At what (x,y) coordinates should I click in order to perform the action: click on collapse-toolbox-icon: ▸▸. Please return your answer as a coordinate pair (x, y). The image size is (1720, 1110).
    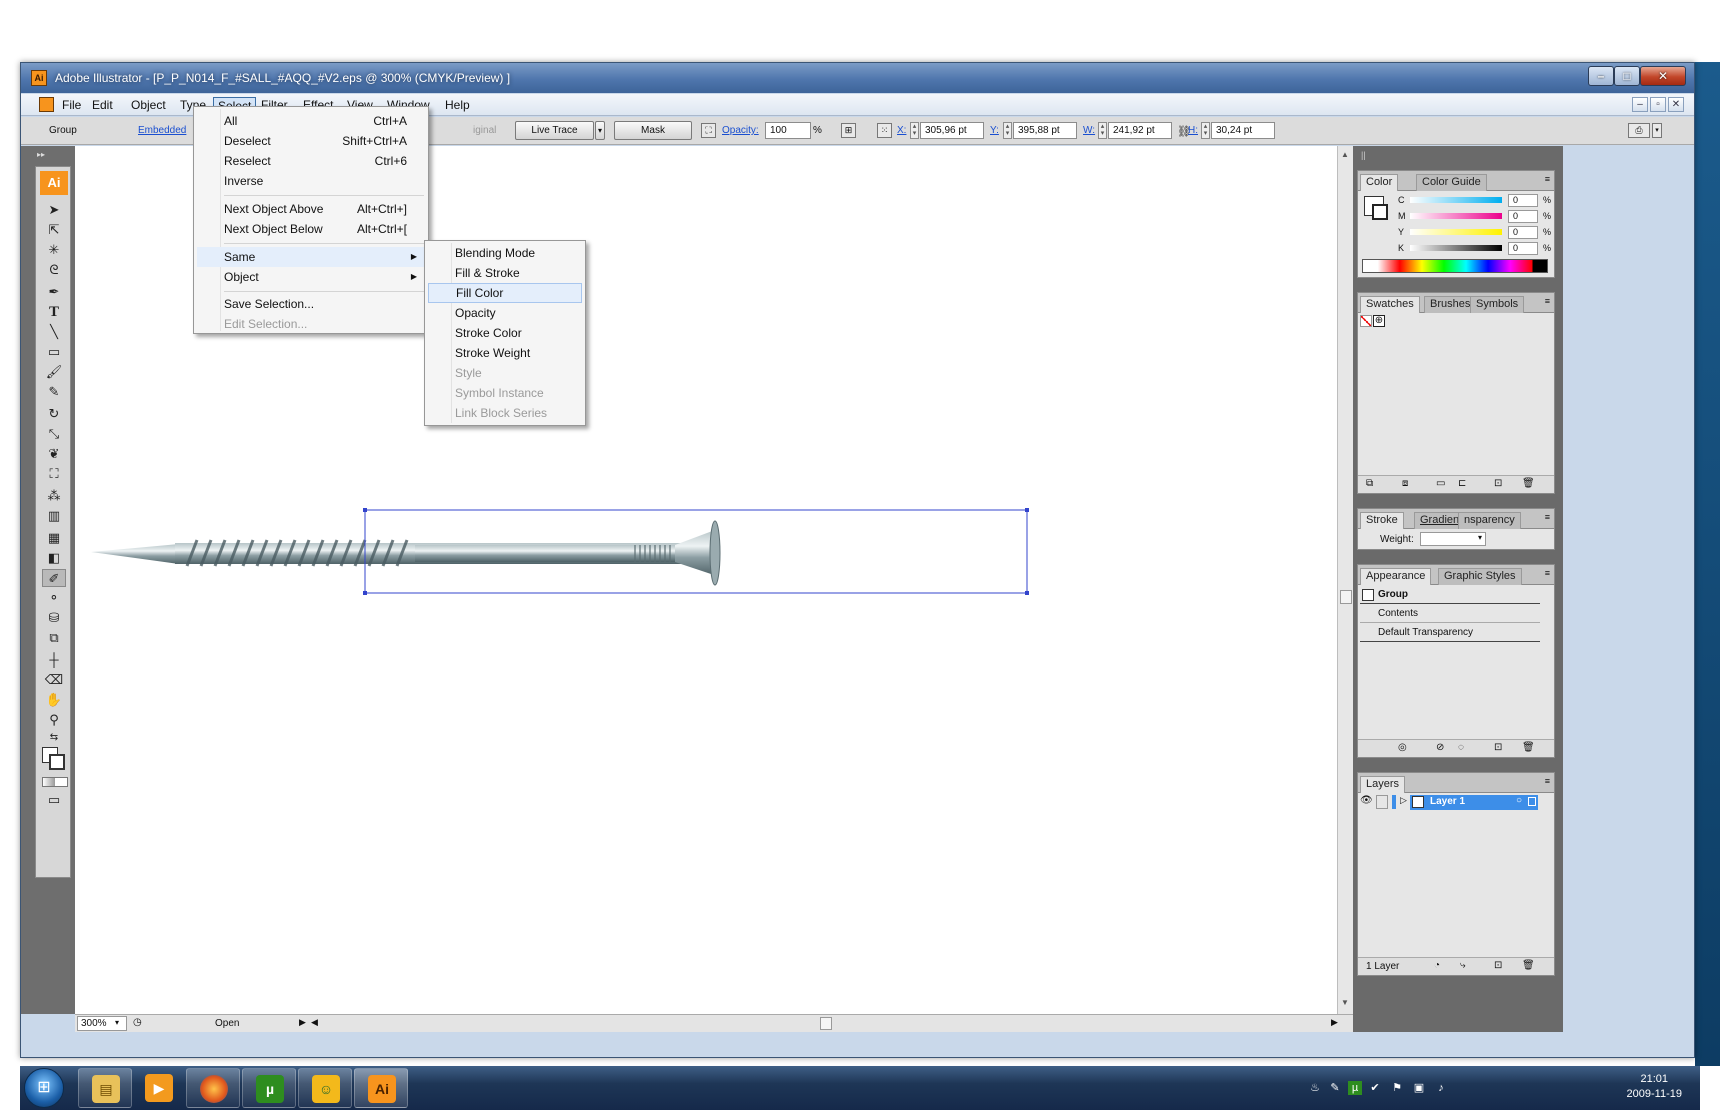
    Looking at the image, I should click on (41, 154).